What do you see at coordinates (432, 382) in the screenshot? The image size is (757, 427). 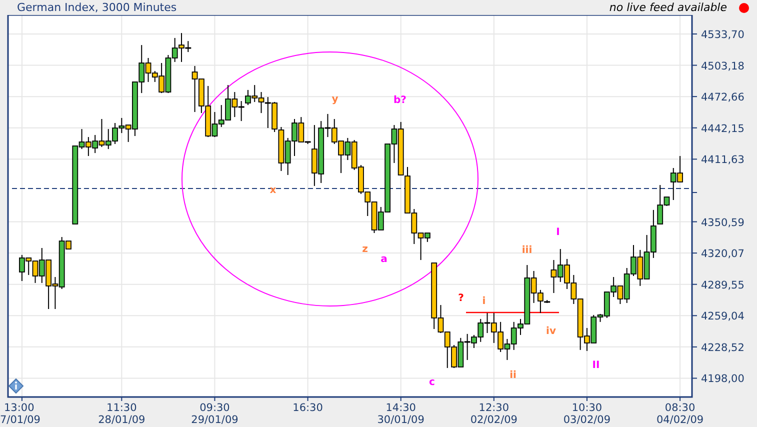 I see `wave-label: c` at bounding box center [432, 382].